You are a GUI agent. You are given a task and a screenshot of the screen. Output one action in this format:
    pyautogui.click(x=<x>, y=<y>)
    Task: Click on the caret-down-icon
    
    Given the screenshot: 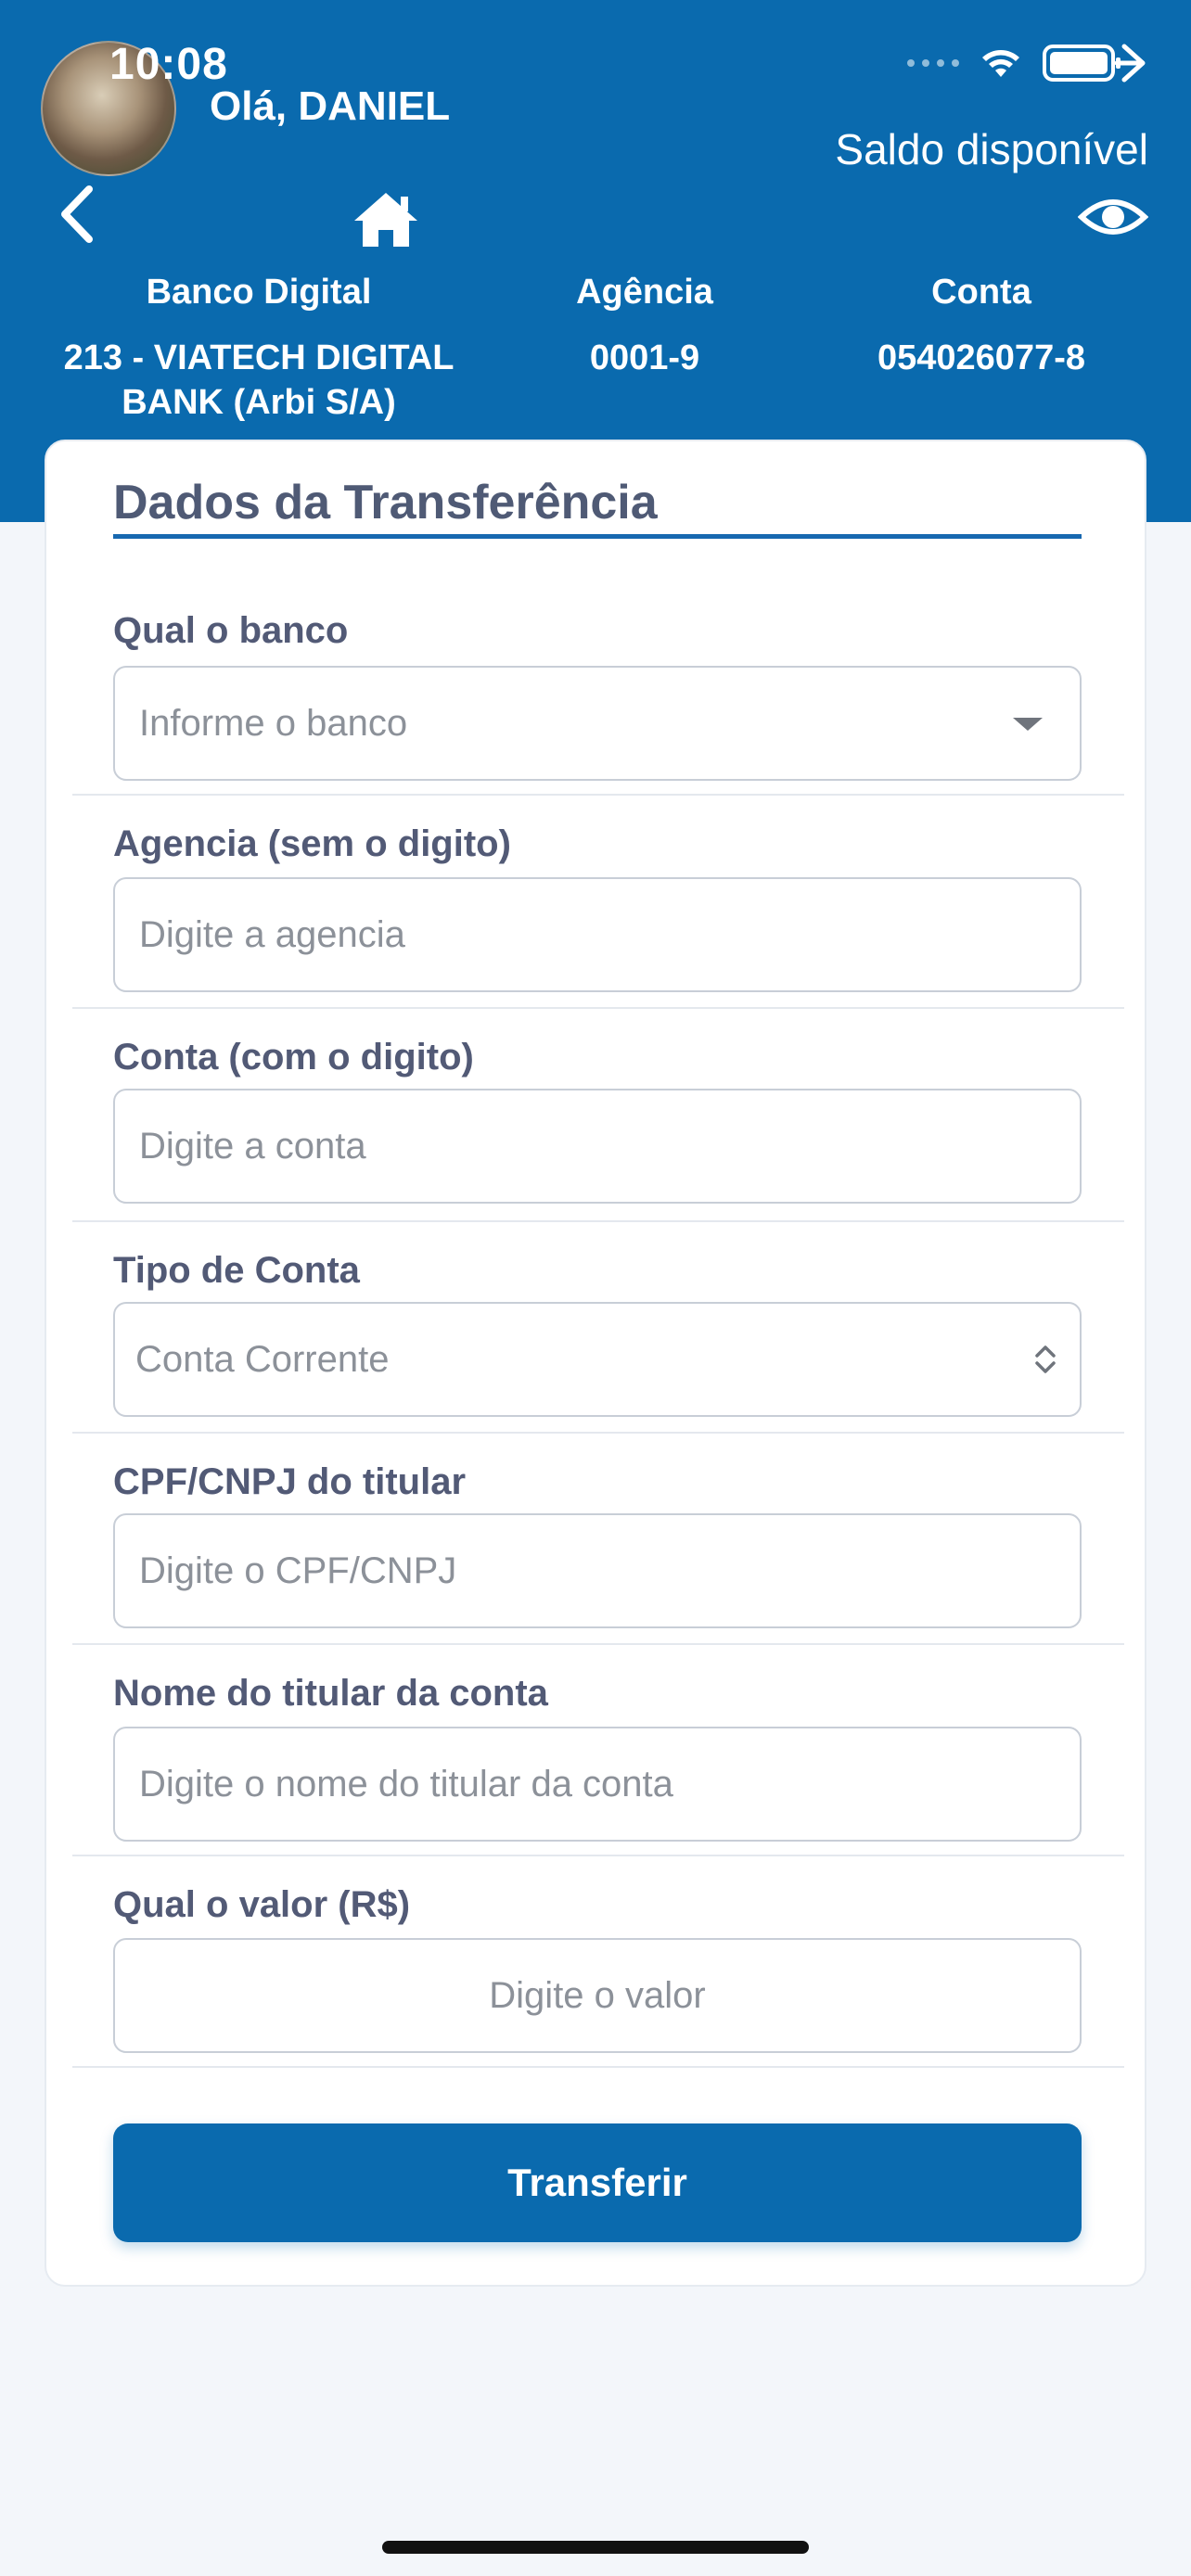 What is the action you would take?
    pyautogui.click(x=1028, y=725)
    